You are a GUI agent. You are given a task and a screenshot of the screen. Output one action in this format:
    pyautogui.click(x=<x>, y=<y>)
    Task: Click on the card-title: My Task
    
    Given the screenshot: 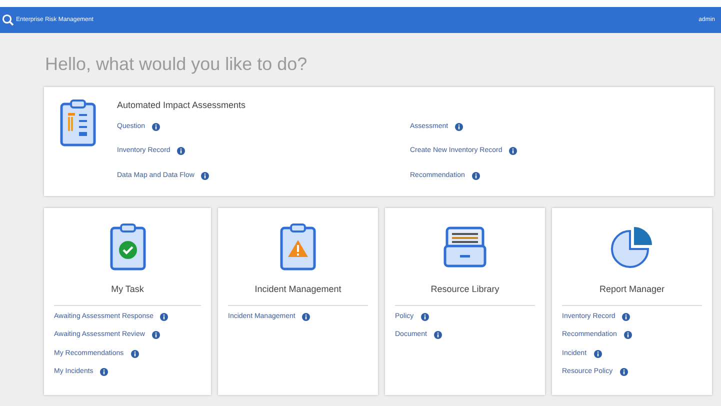 What is the action you would take?
    pyautogui.click(x=127, y=289)
    